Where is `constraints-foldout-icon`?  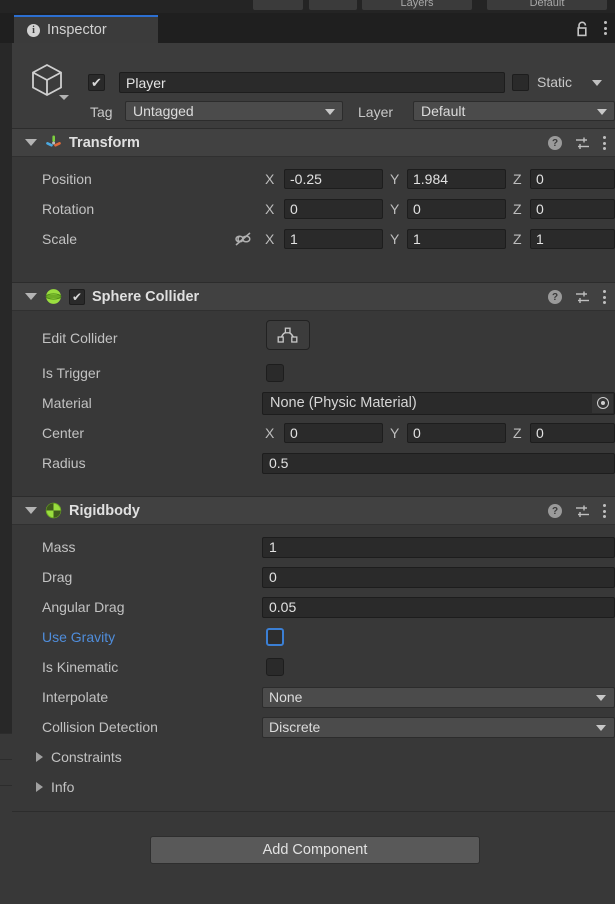
constraints-foldout-icon is located at coordinates (39, 757).